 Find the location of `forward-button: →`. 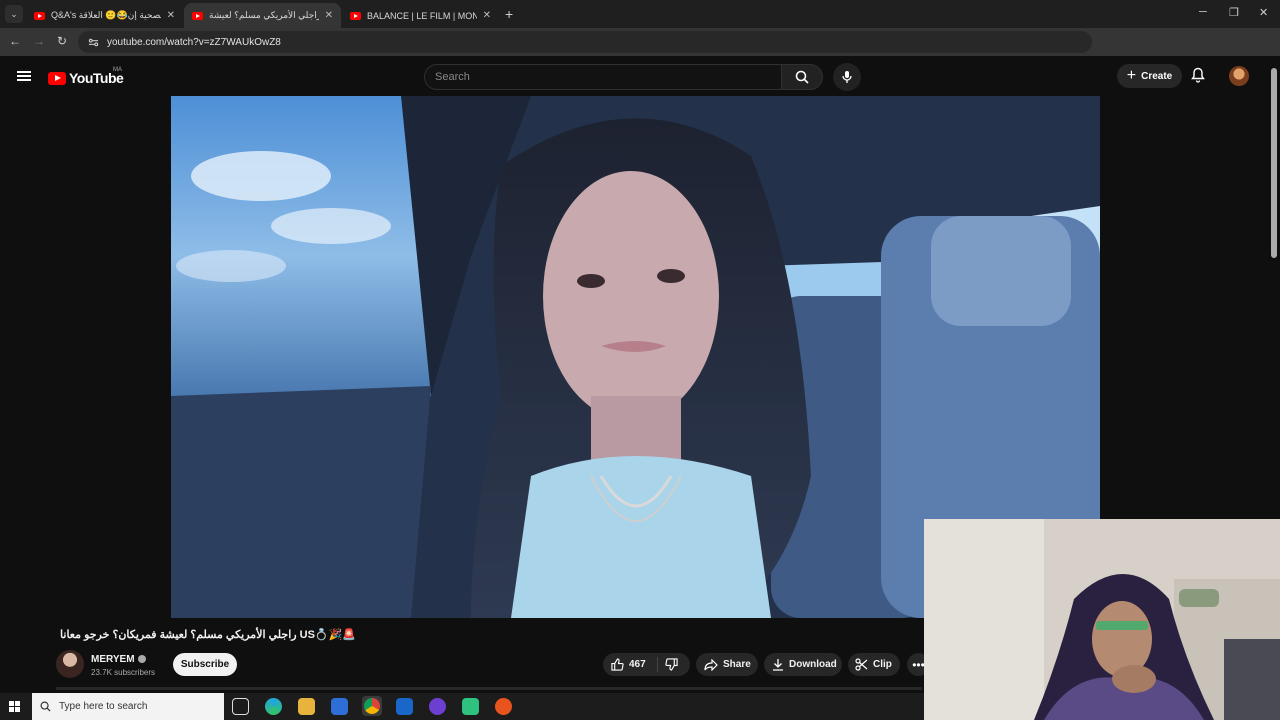

forward-button: → is located at coordinates (39, 41).